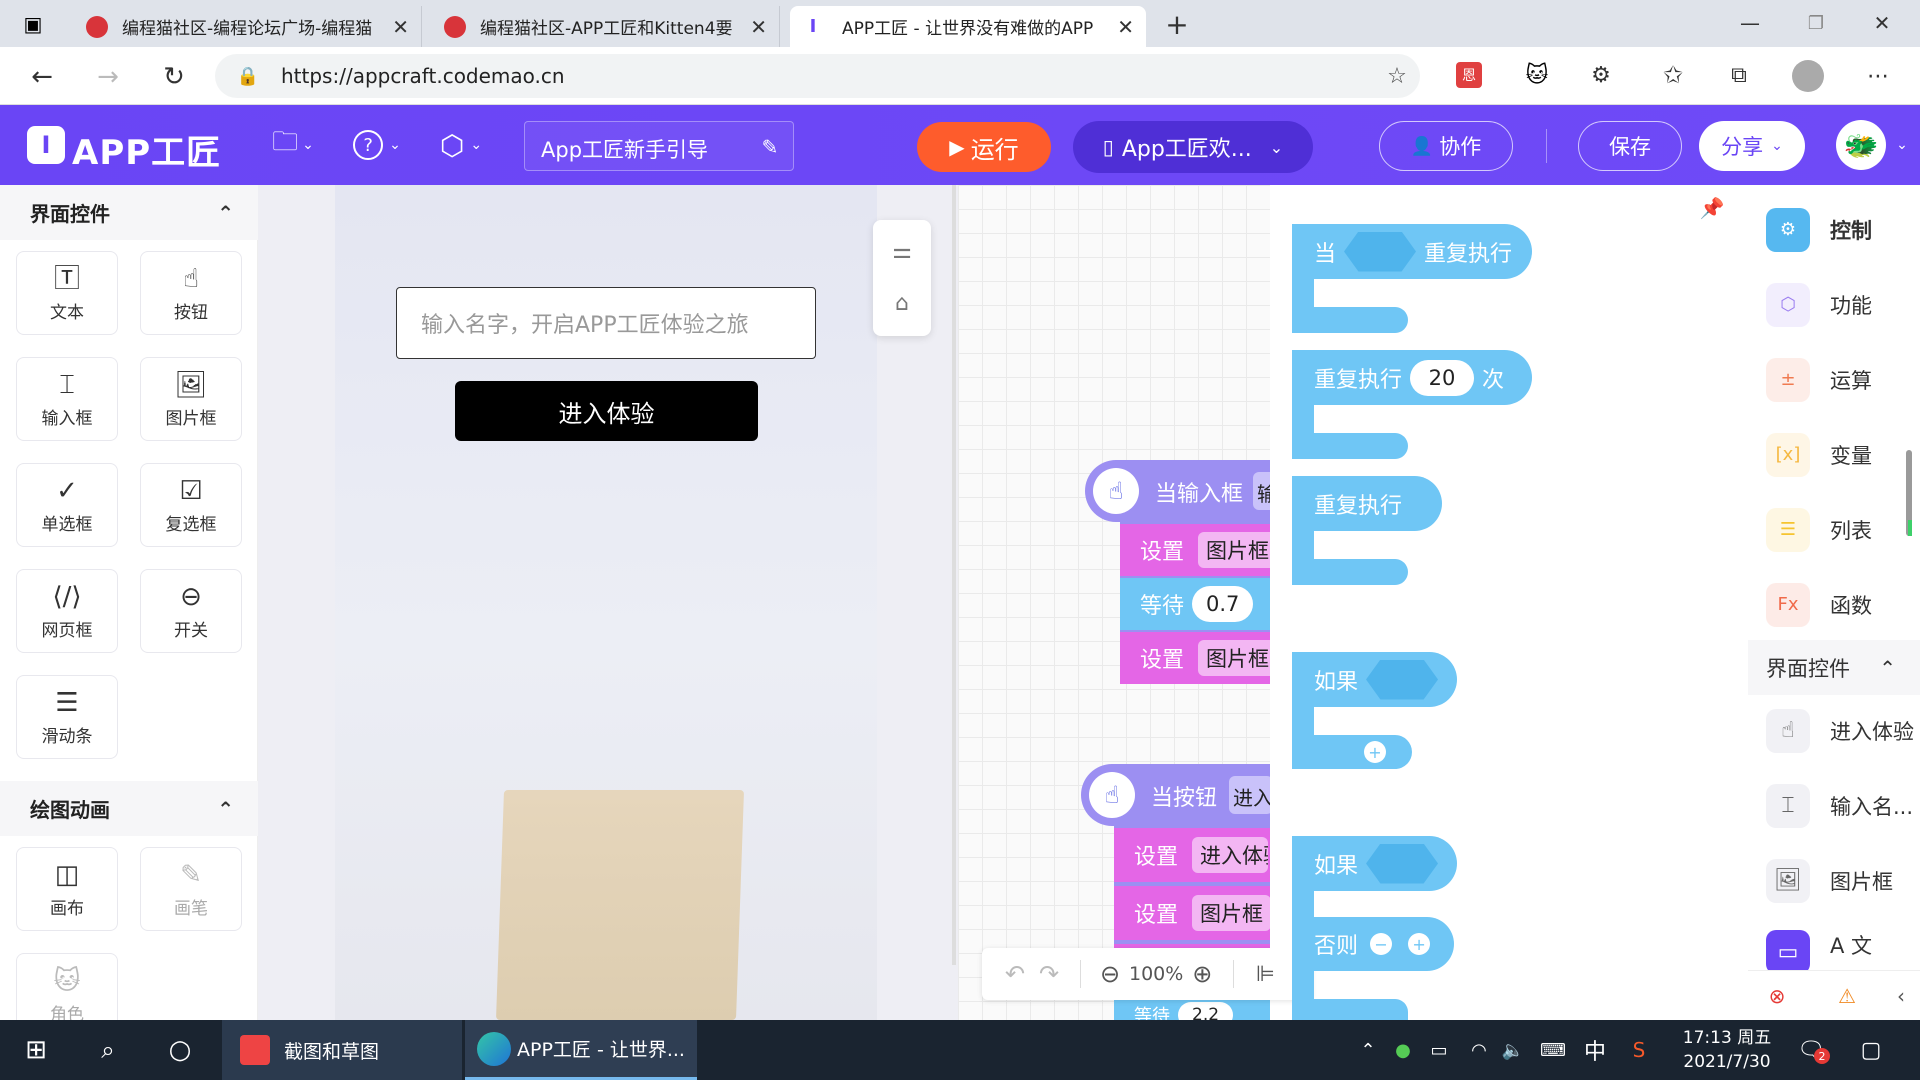 The image size is (1920, 1080). Describe the element at coordinates (659, 146) in the screenshot. I see `project-name-box: App工匠新手引导 ✎` at that location.